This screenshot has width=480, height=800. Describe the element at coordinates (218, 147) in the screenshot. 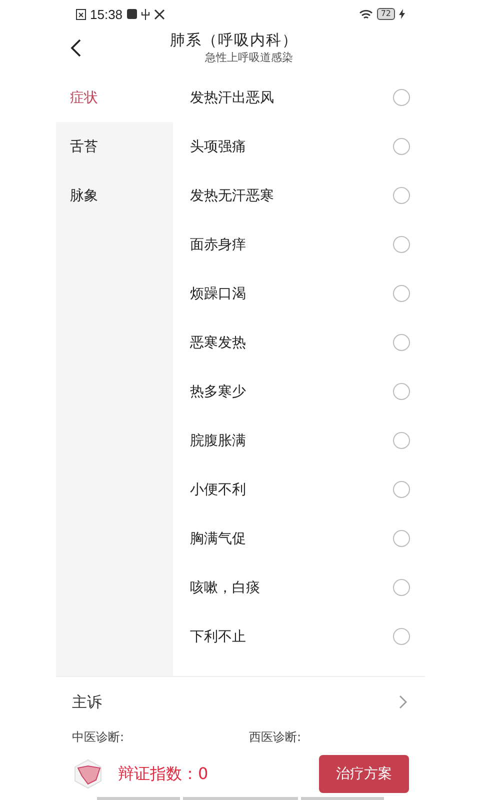

I see `symptom-label: 头项强痛` at that location.